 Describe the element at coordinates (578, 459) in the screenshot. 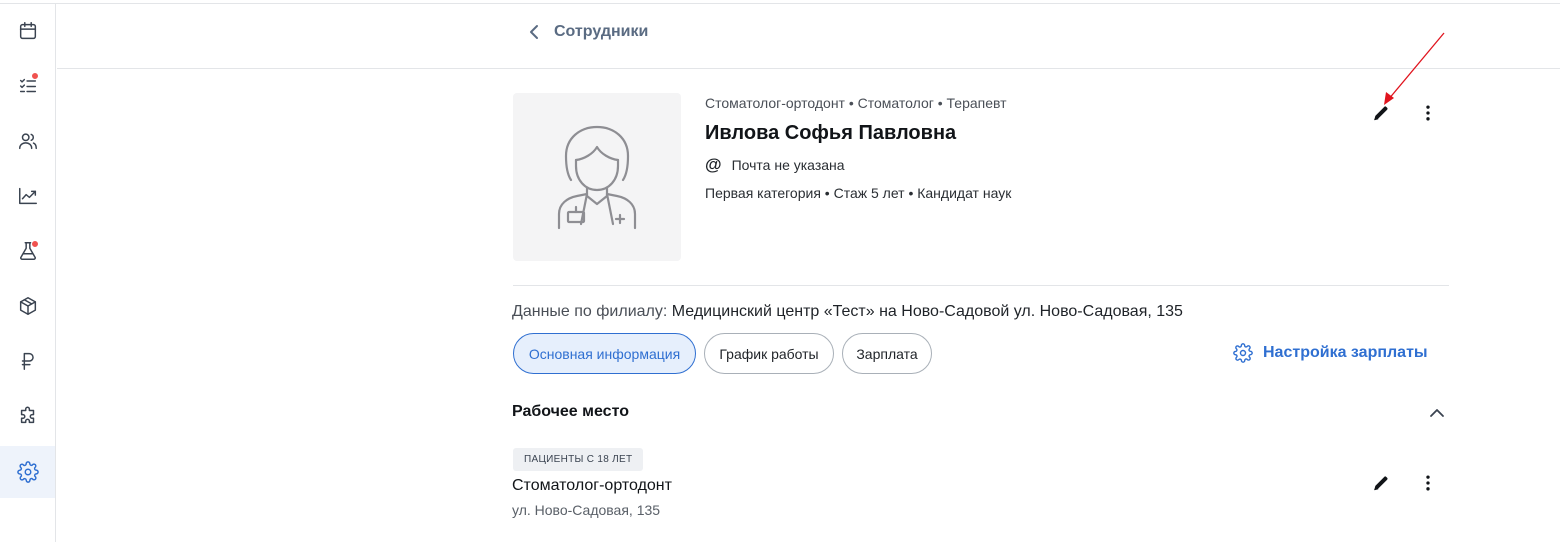

I see `patient-age-badge: ПАЦИЕНТЫ С 18 ЛЕТ` at that location.